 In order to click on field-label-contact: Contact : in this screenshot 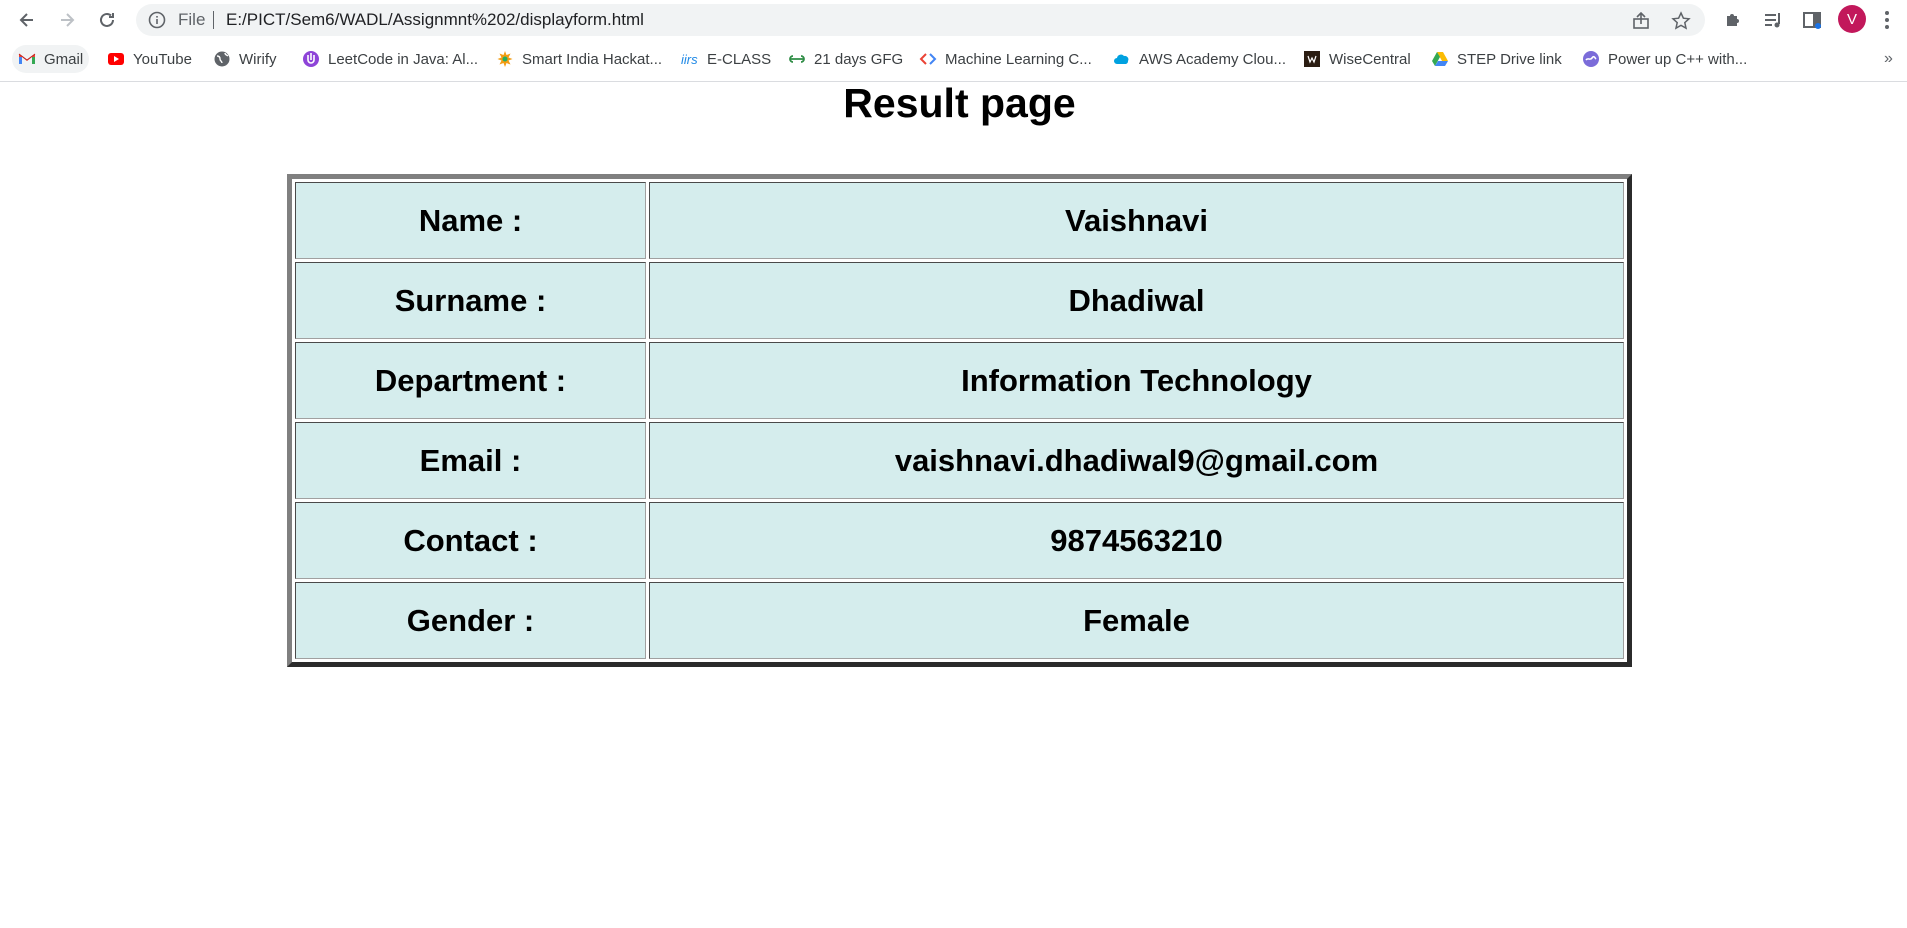, I will do `click(470, 540)`.